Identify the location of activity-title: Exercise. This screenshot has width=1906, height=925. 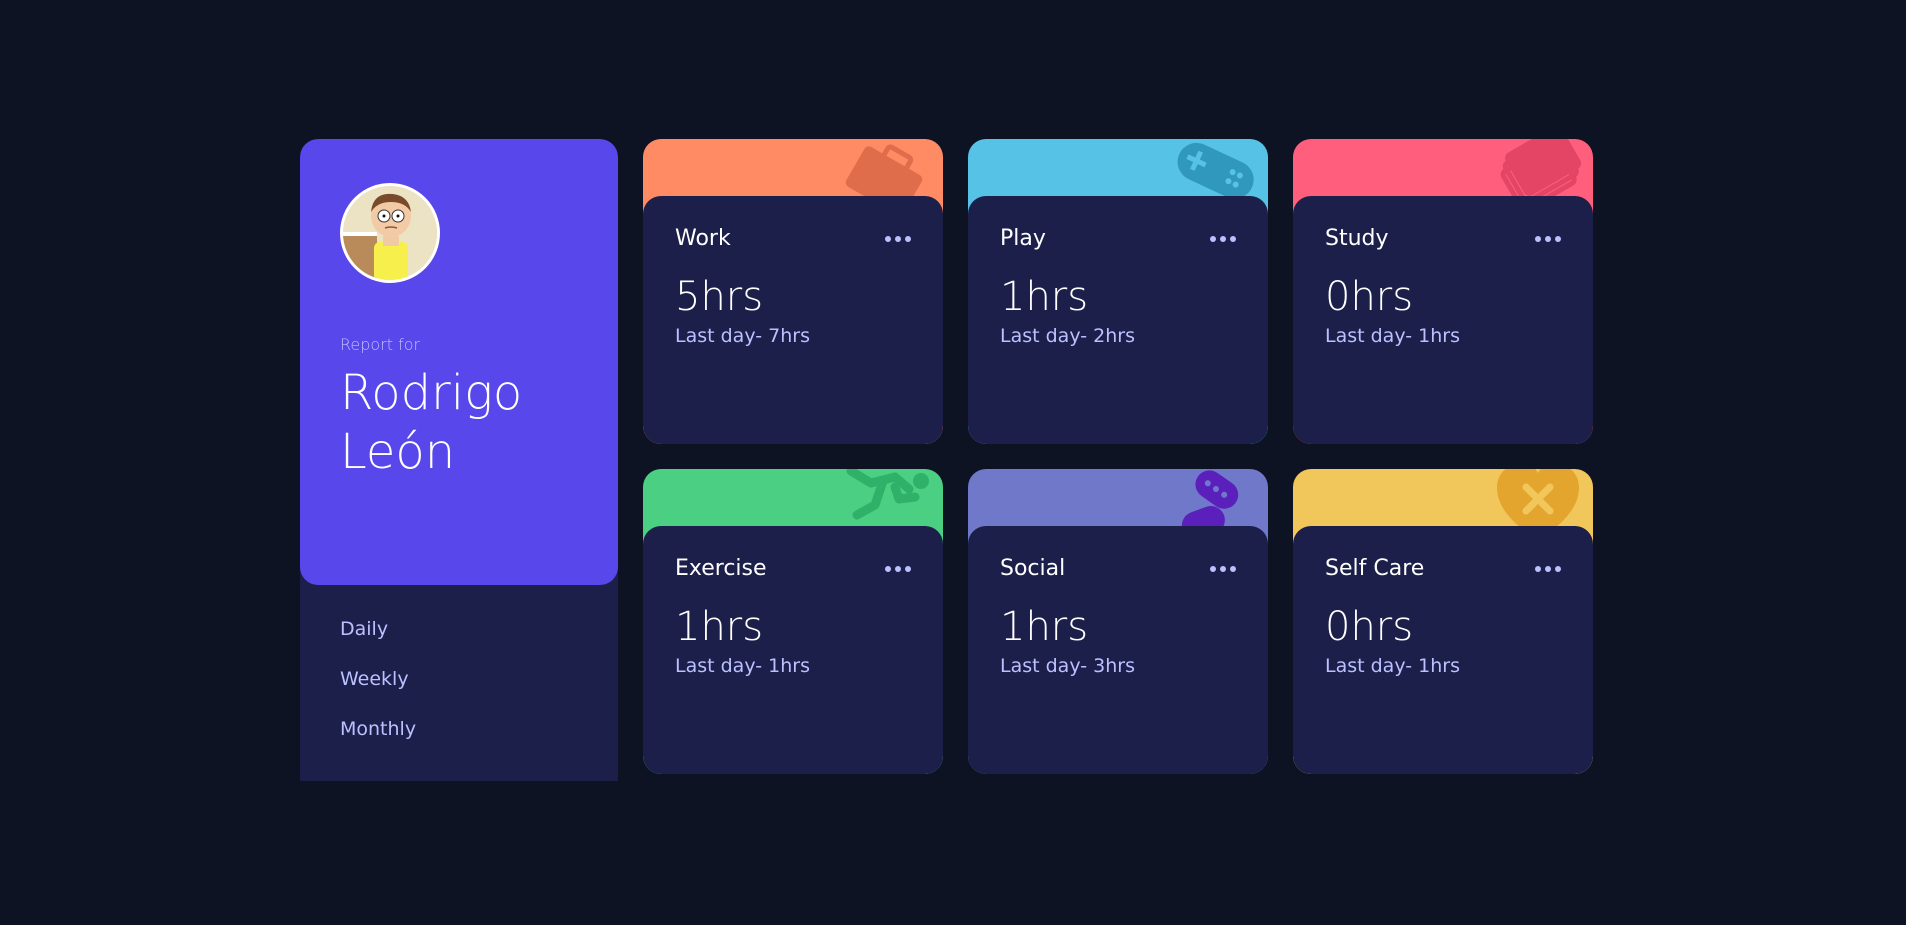
(721, 568).